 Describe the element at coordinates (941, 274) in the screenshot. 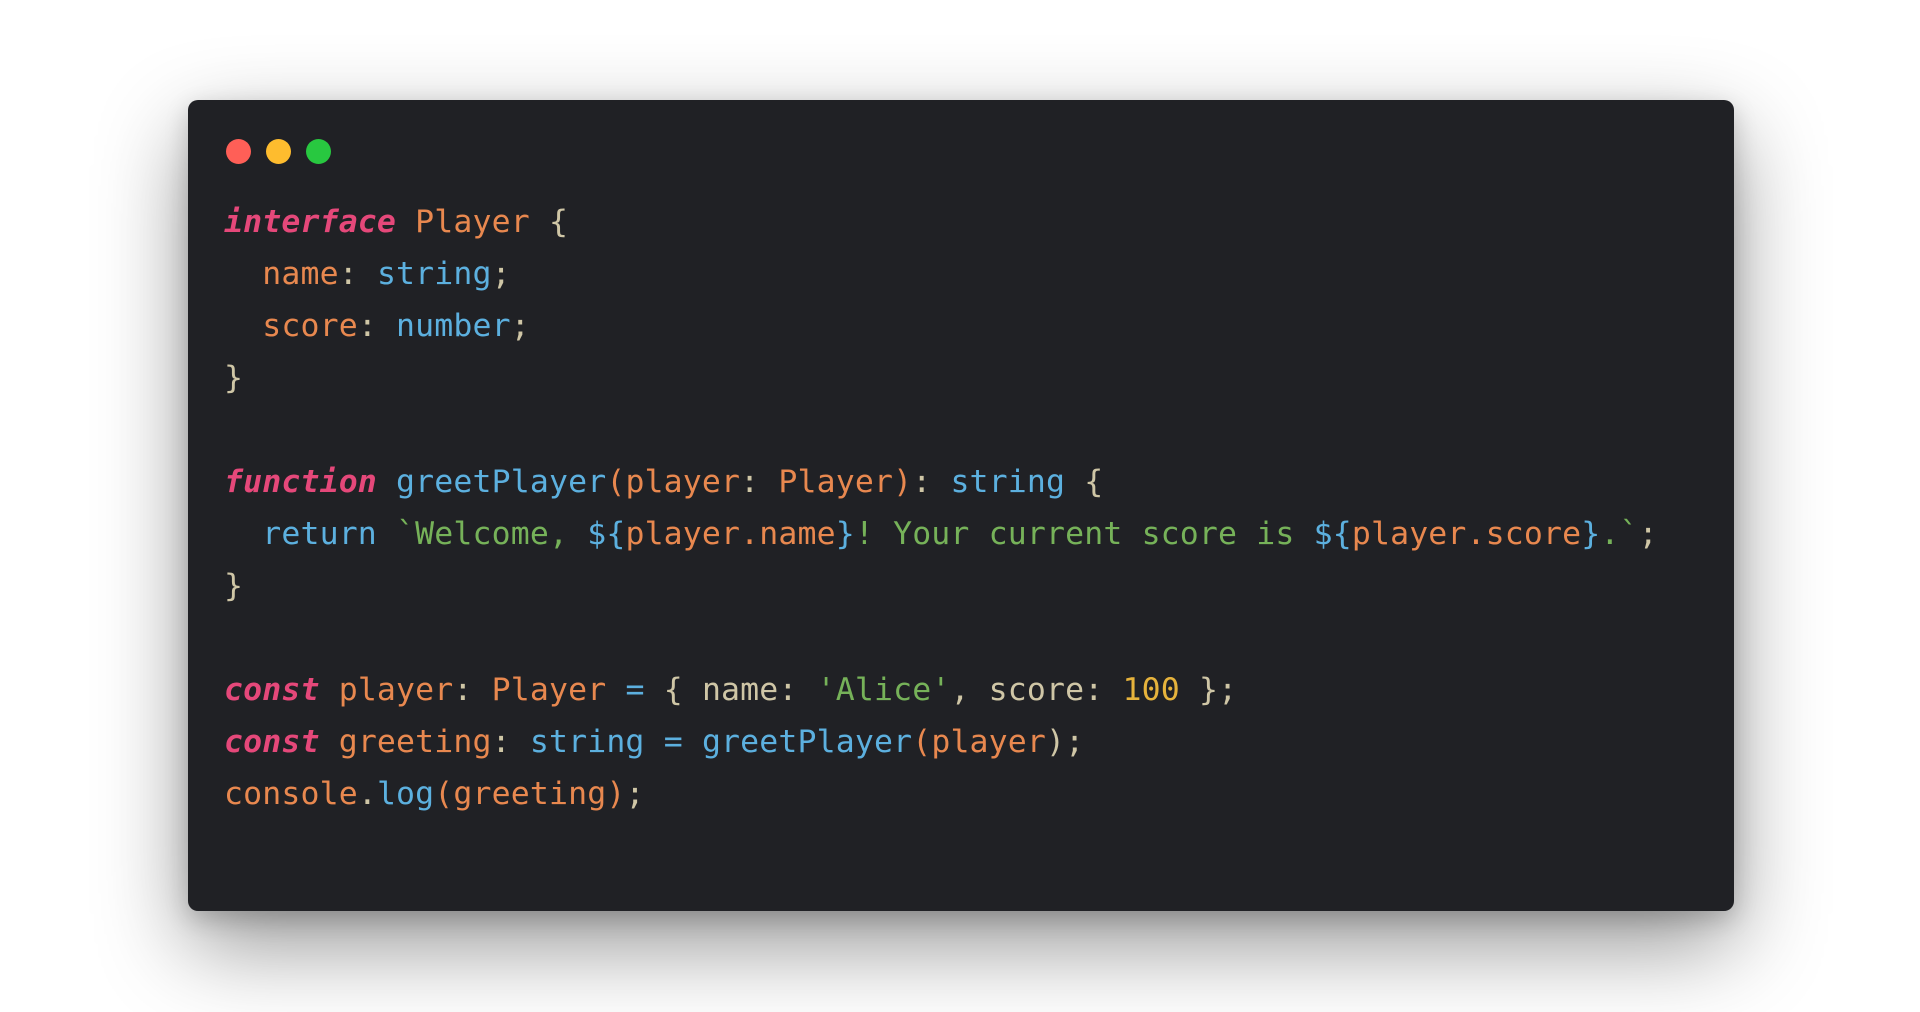

I see `code-line: name: string;` at that location.